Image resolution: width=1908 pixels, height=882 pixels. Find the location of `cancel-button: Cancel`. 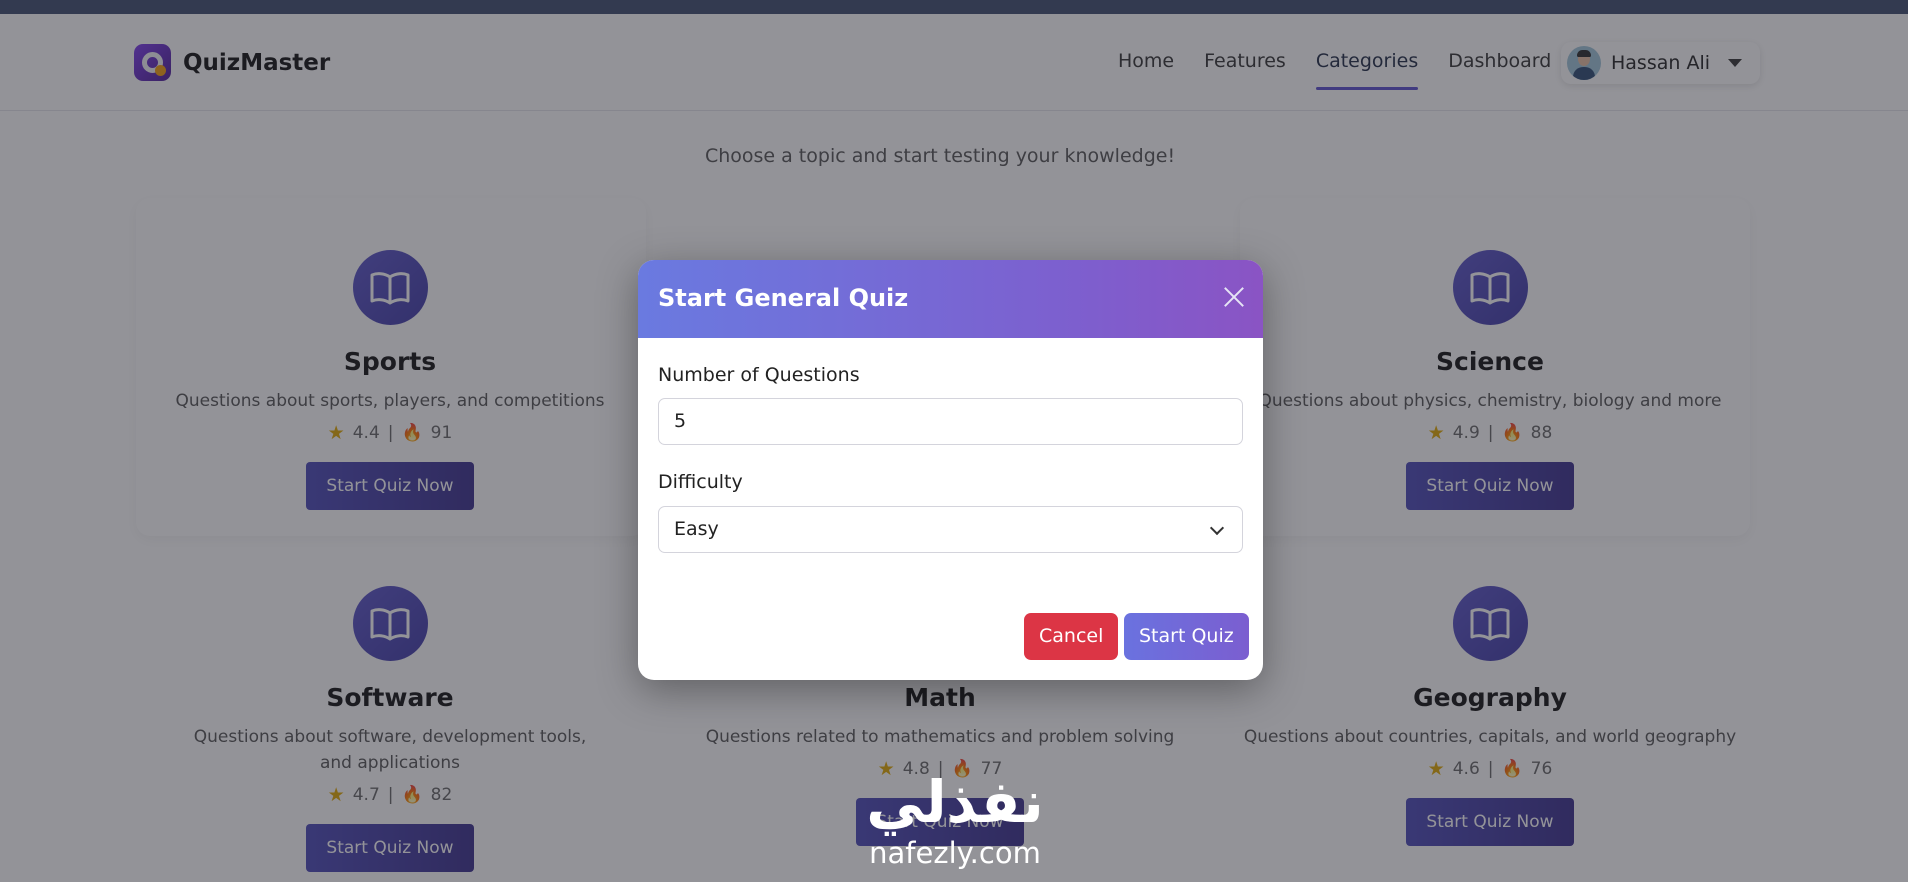

cancel-button: Cancel is located at coordinates (1071, 636).